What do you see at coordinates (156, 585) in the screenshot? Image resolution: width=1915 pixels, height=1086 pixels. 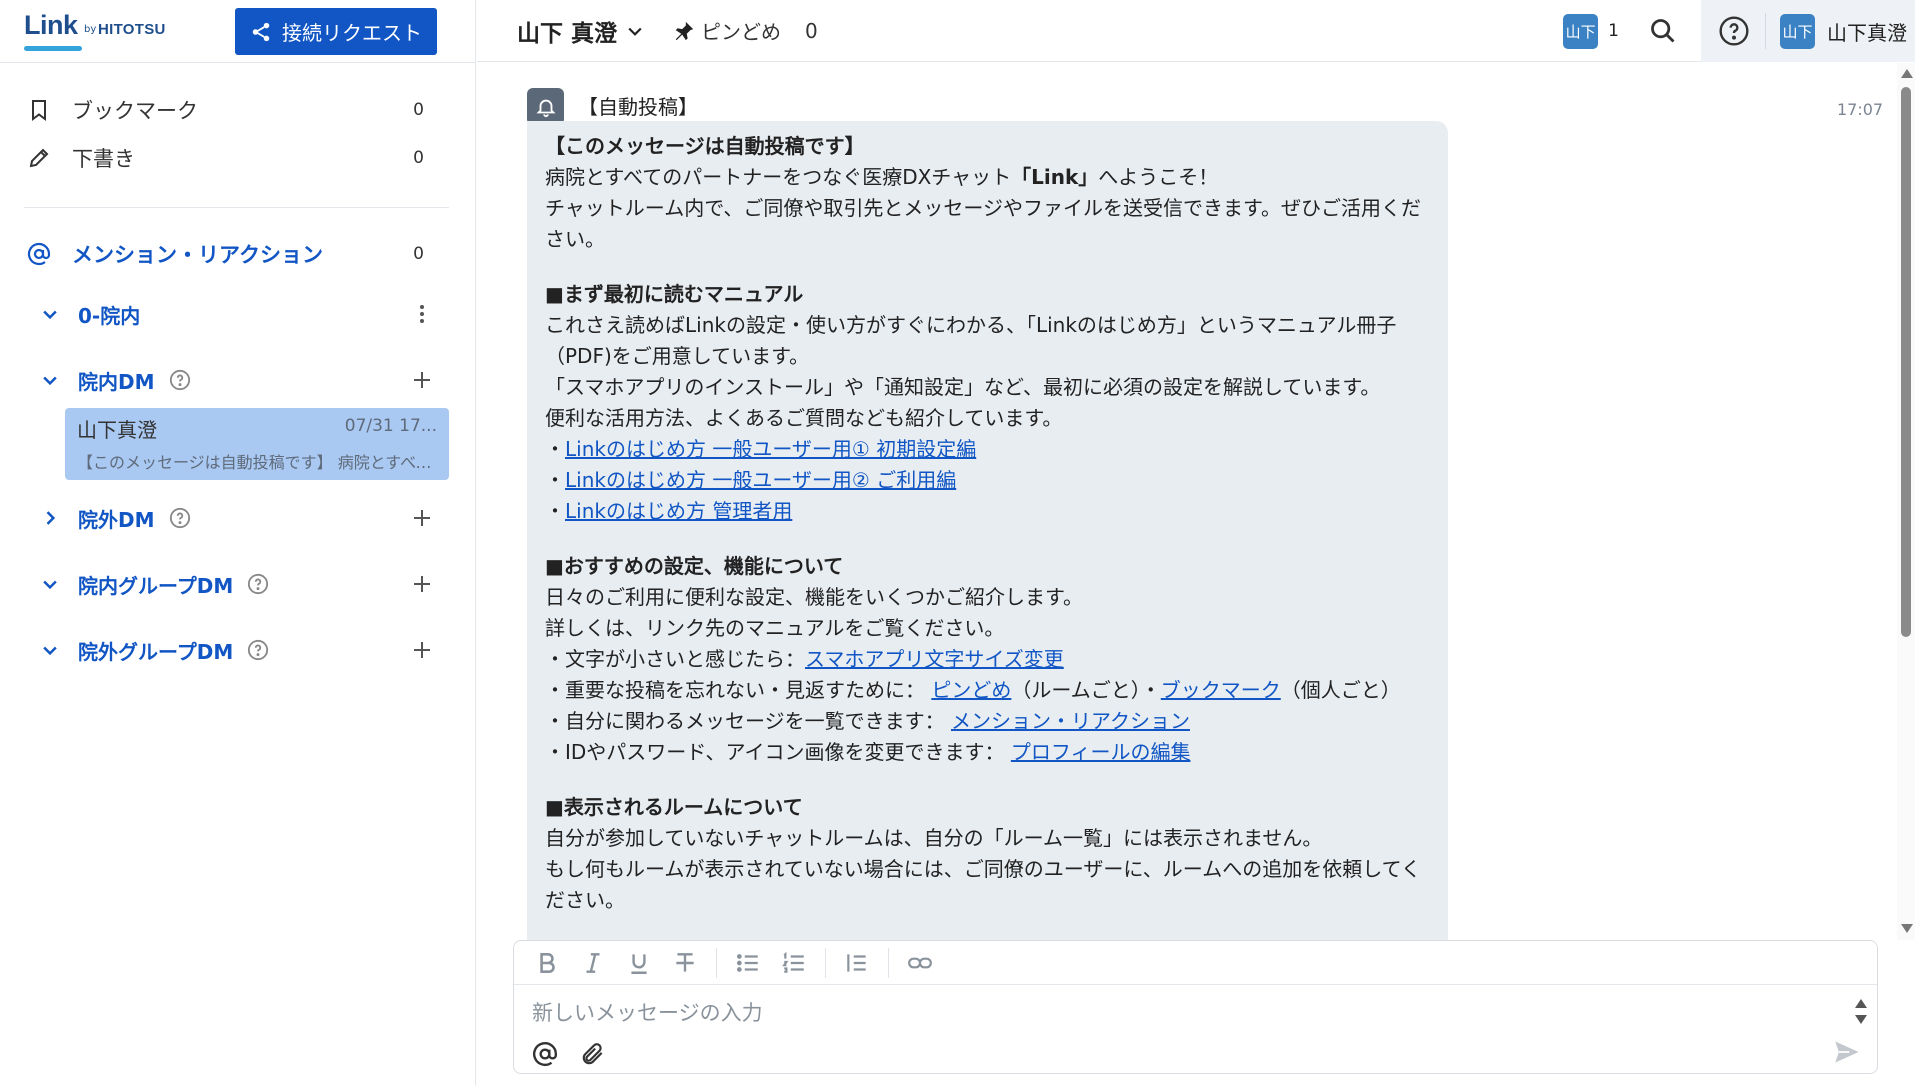 I see `section-title: 院内グループDM` at bounding box center [156, 585].